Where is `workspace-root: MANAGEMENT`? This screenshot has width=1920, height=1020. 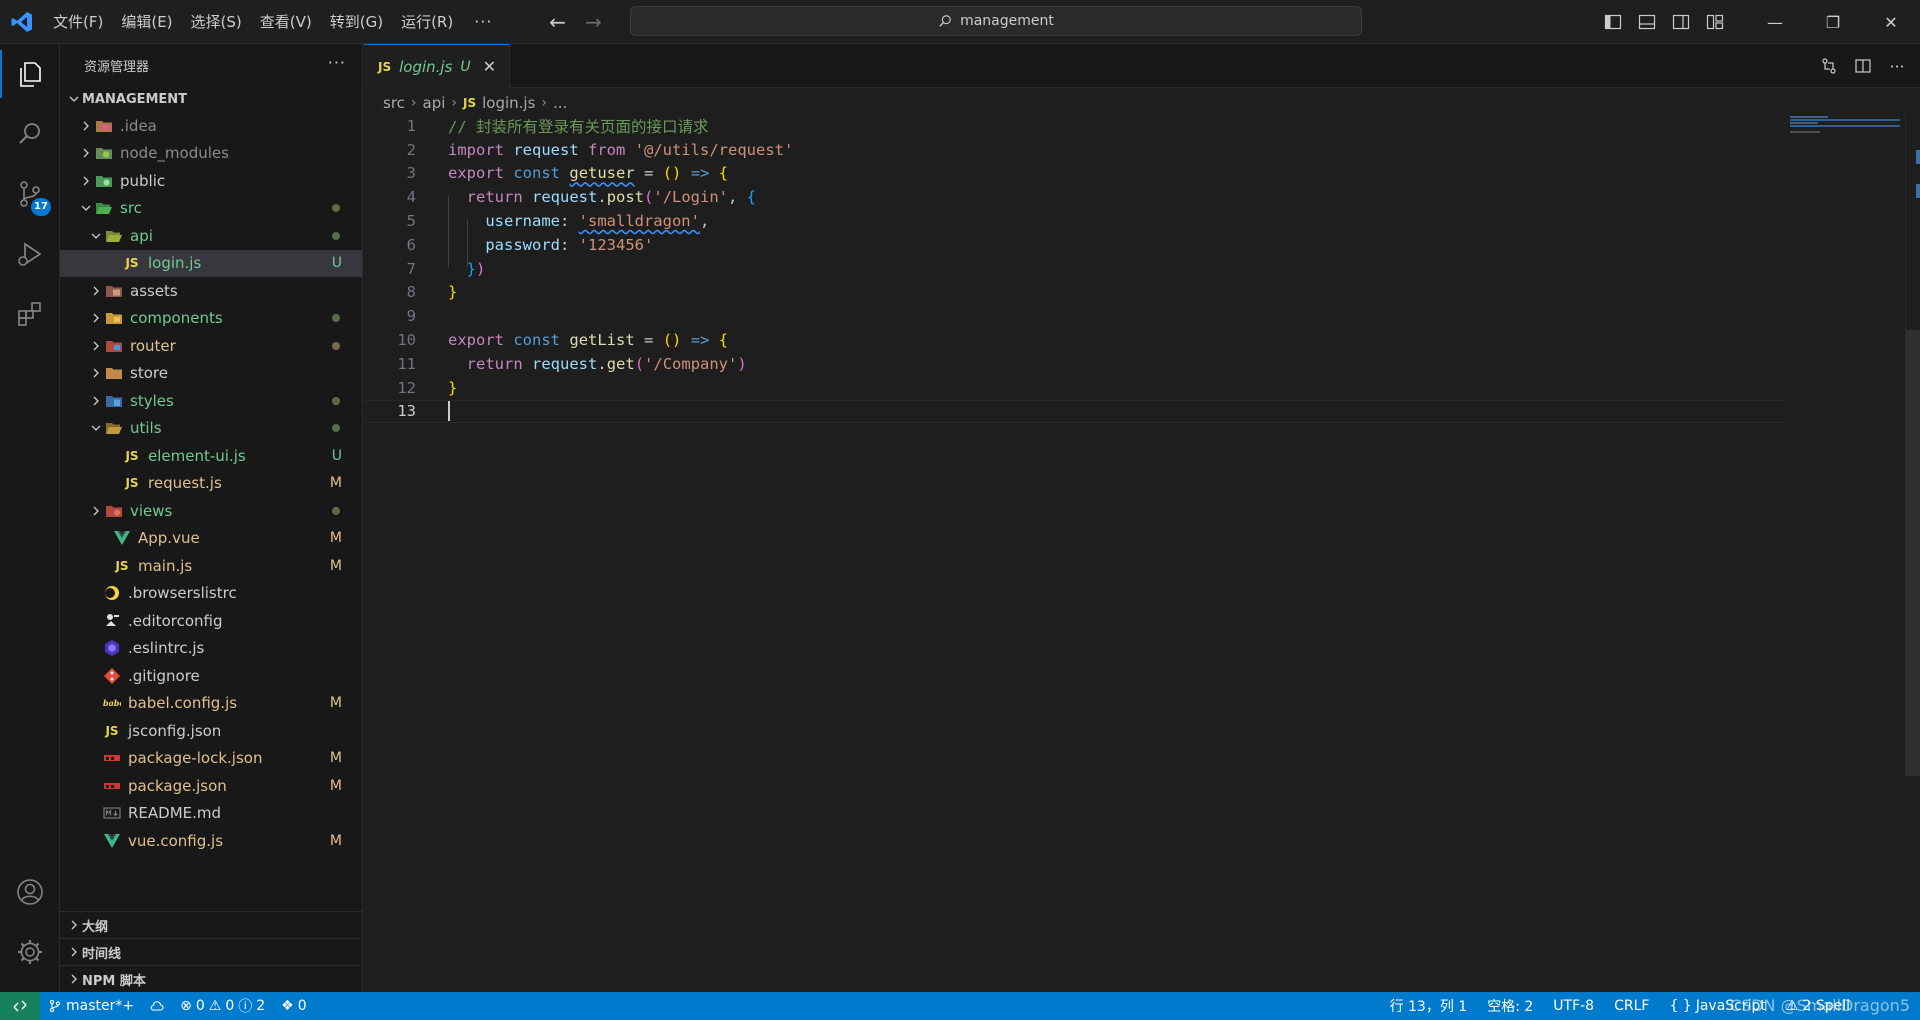 workspace-root: MANAGEMENT is located at coordinates (211, 99).